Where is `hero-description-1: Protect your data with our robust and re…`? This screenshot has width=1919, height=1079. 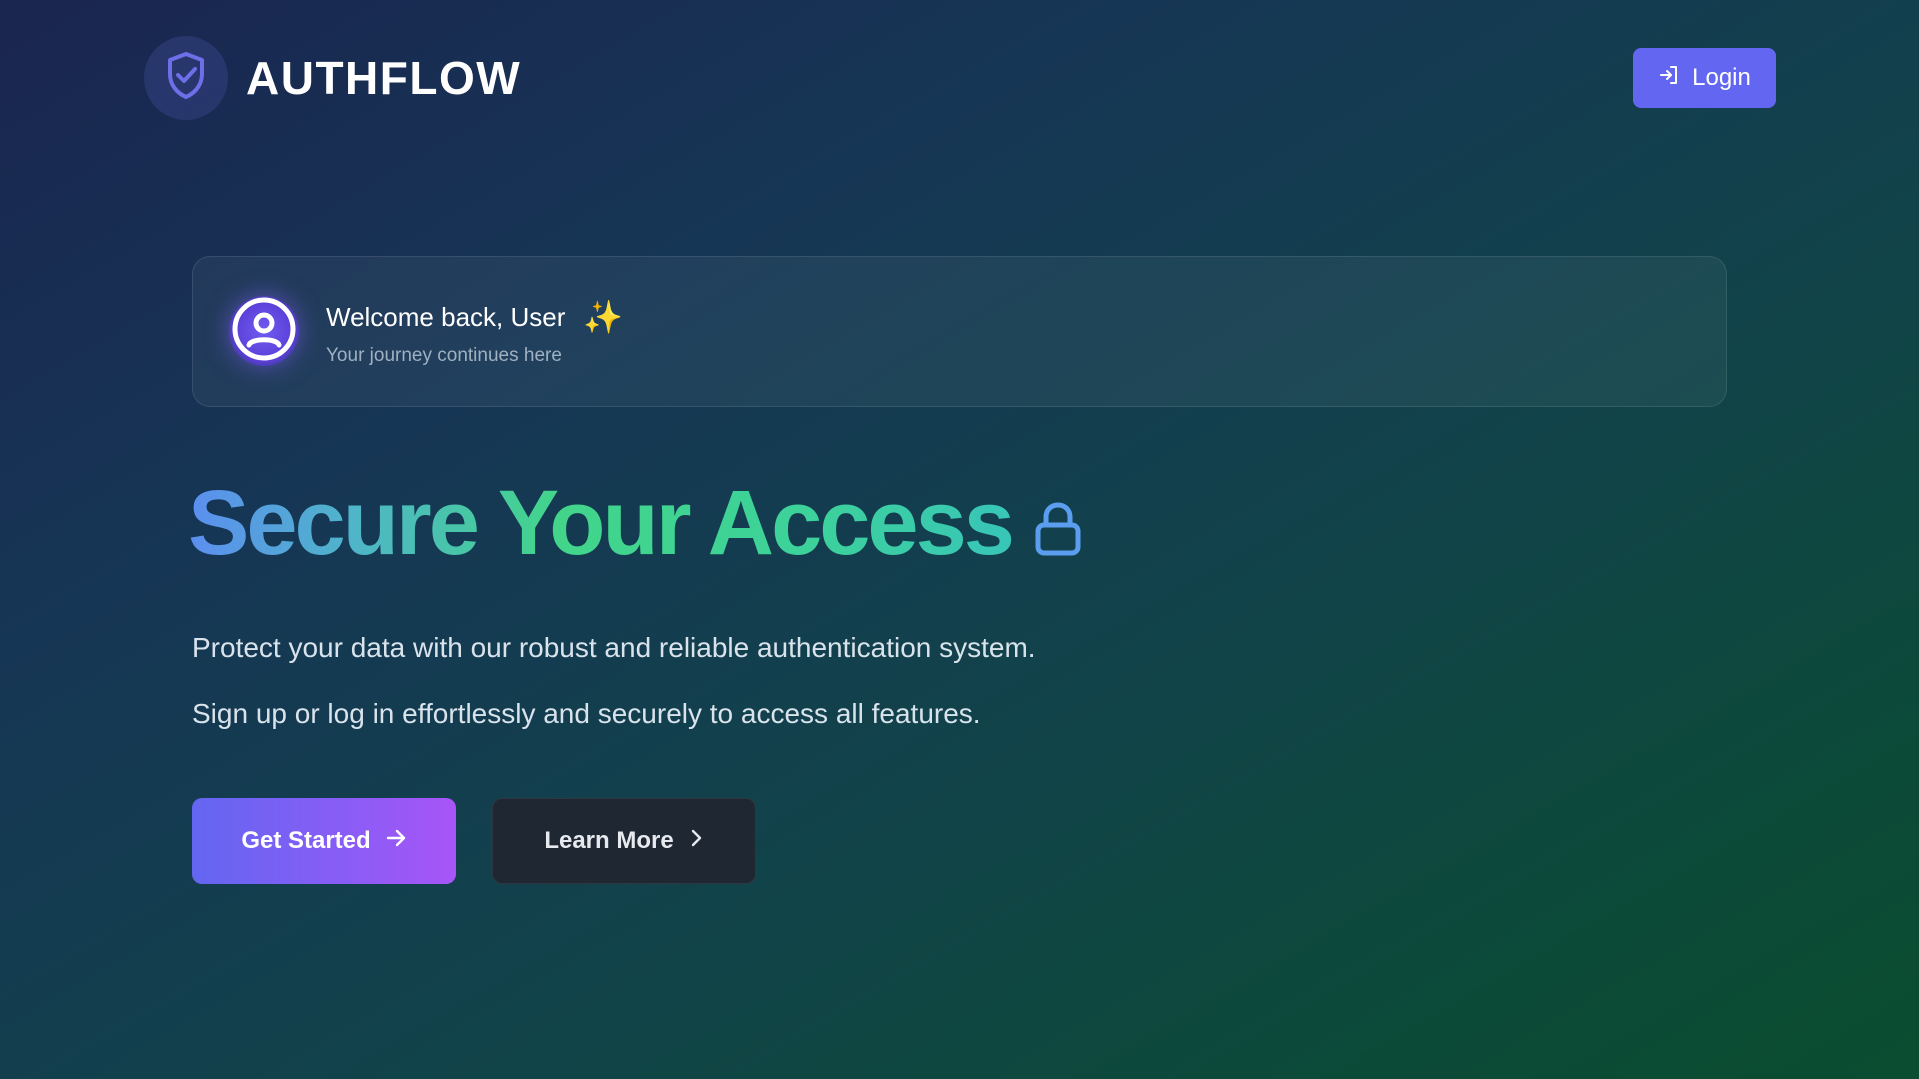 hero-description-1: Protect your data with our robust and re… is located at coordinates (614, 647).